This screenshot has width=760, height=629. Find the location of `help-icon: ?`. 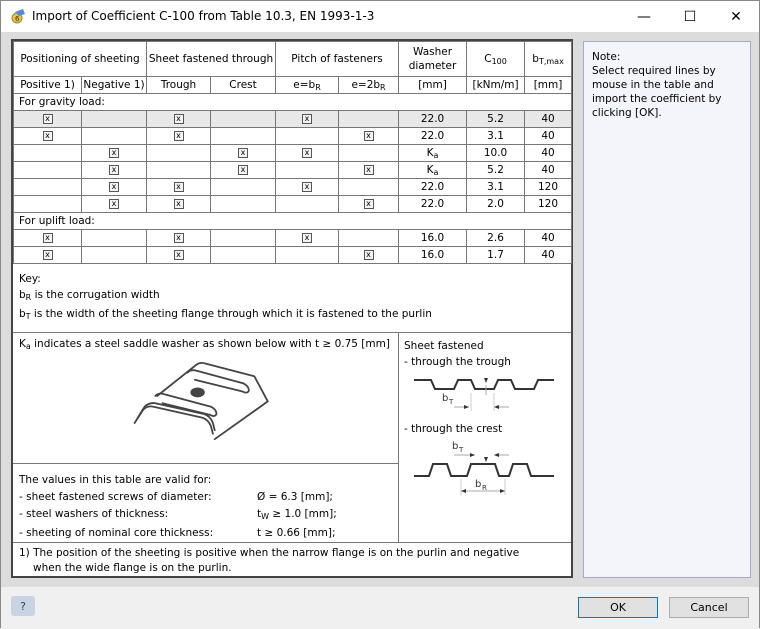

help-icon: ? is located at coordinates (23, 606).